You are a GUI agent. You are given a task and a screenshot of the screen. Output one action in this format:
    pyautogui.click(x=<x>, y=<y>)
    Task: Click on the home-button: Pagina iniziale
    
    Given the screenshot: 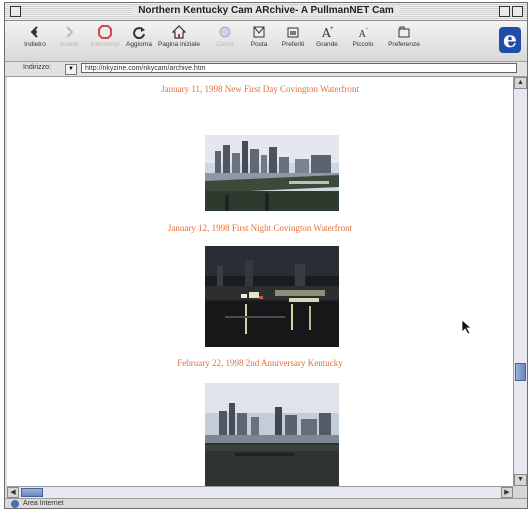 What is the action you would take?
    pyautogui.click(x=179, y=36)
    